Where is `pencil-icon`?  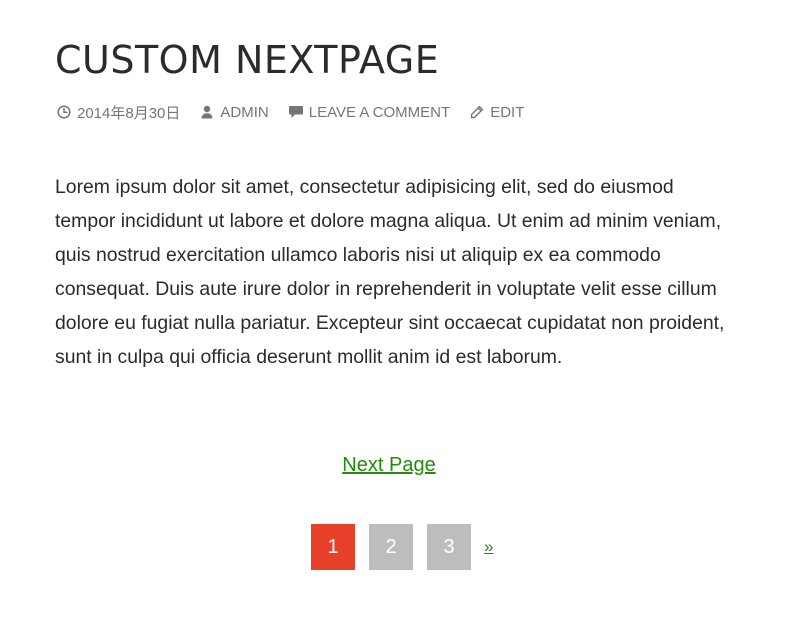
pencil-icon is located at coordinates (477, 112).